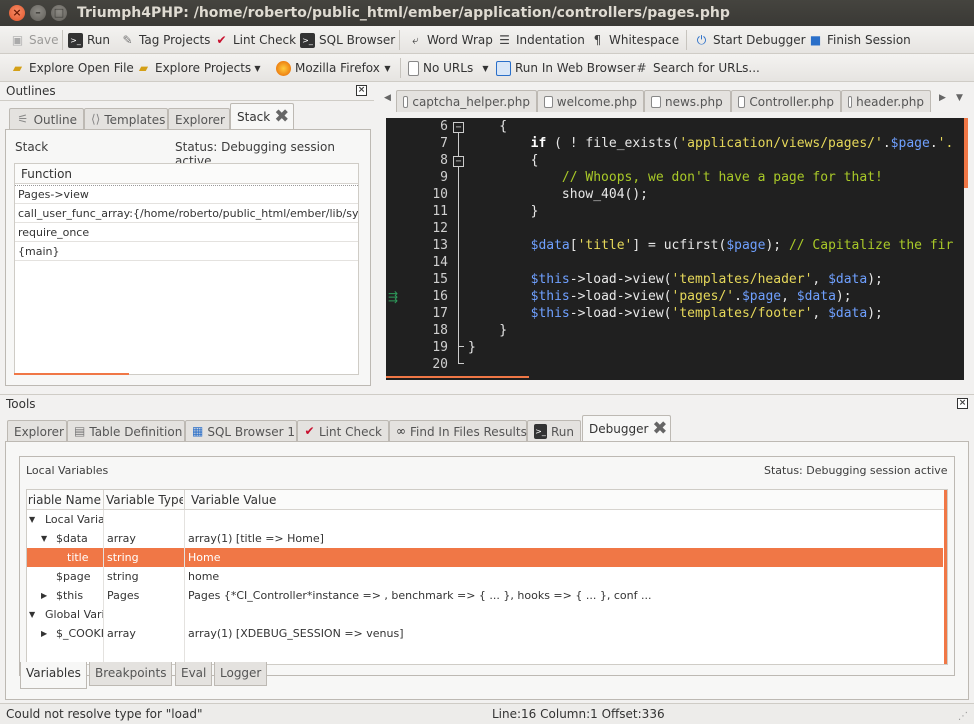  Describe the element at coordinates (886, 101) in the screenshot. I see `tab-header: header.php` at that location.